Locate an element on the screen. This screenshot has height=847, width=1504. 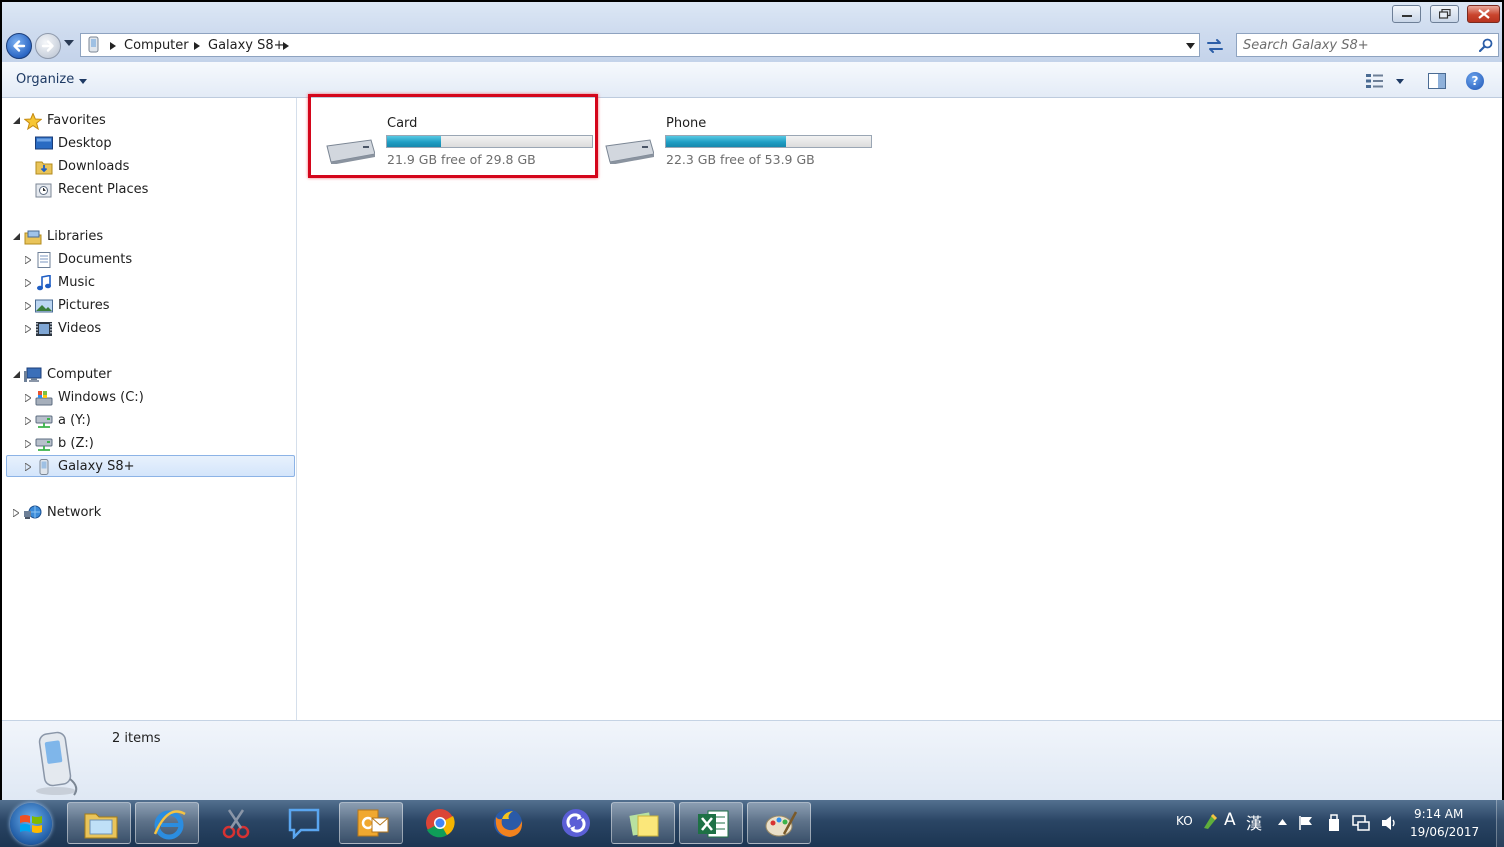
recent-pages-dropdown-icon is located at coordinates (69, 43).